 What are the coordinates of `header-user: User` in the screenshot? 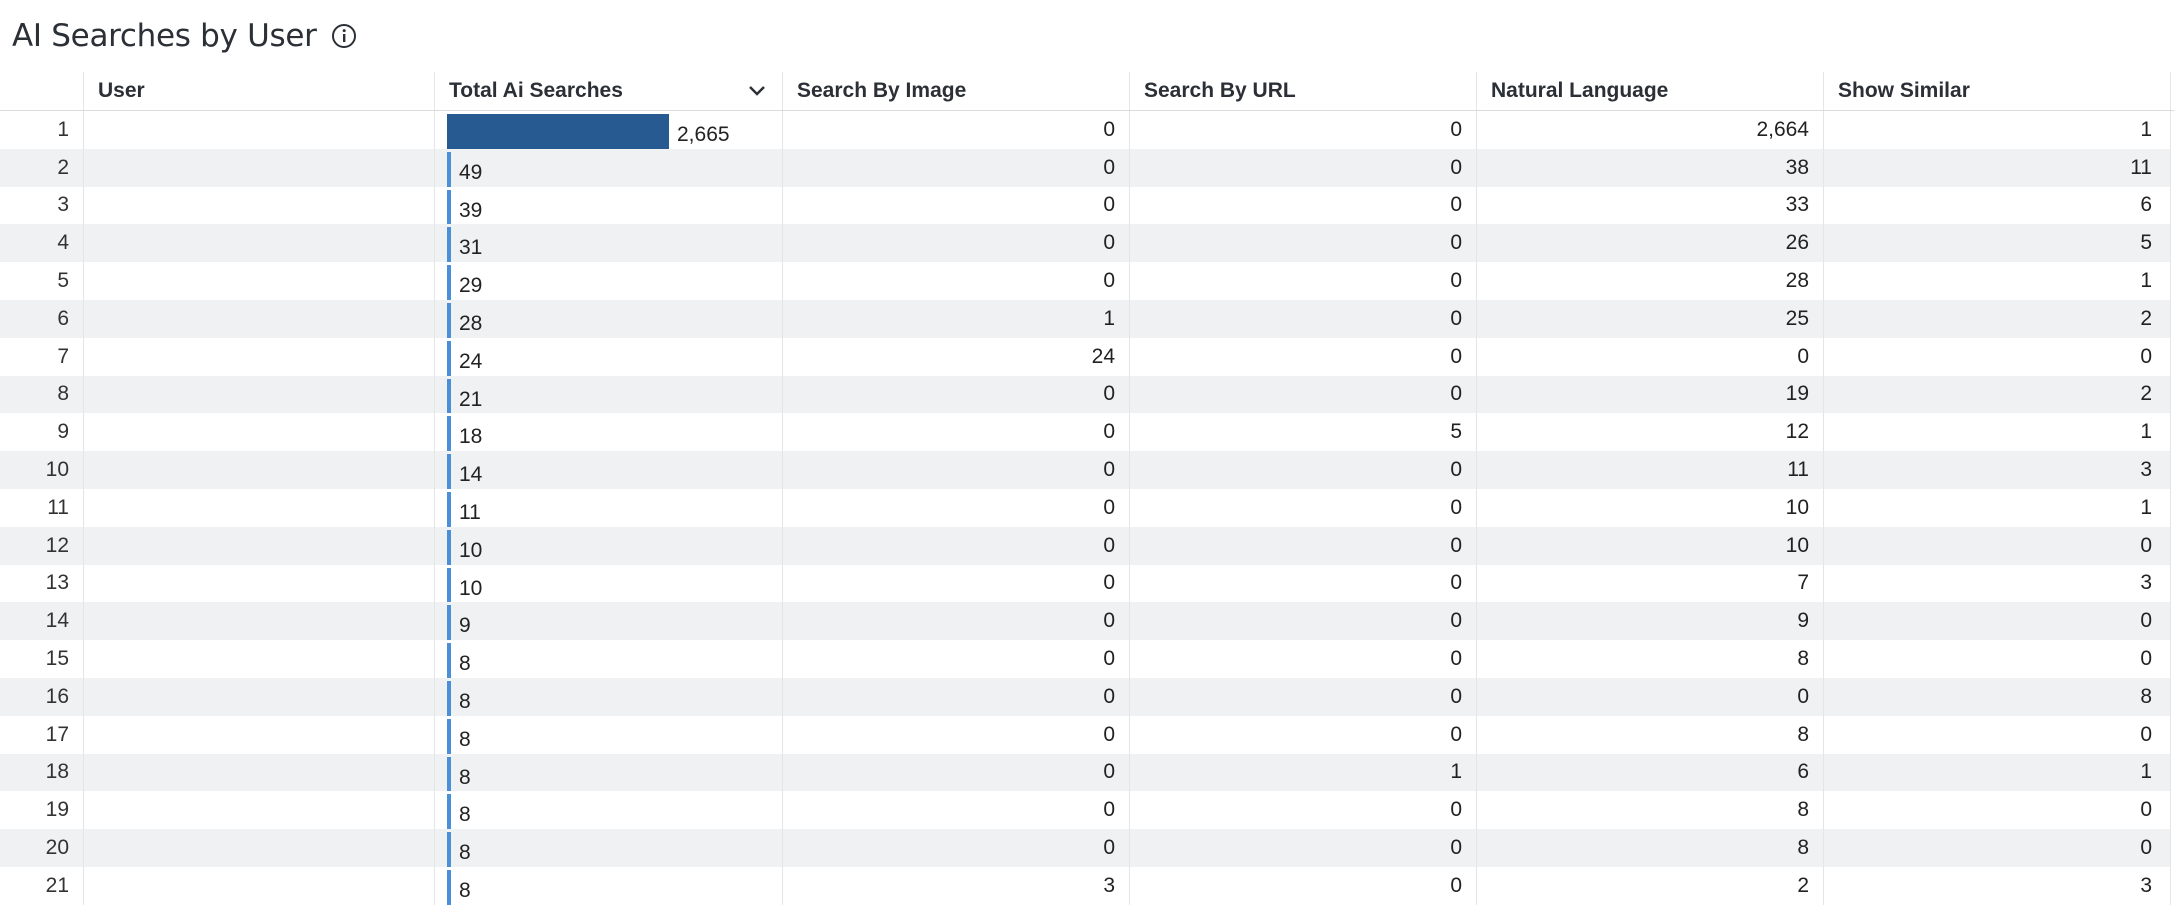 It's located at (259, 91).